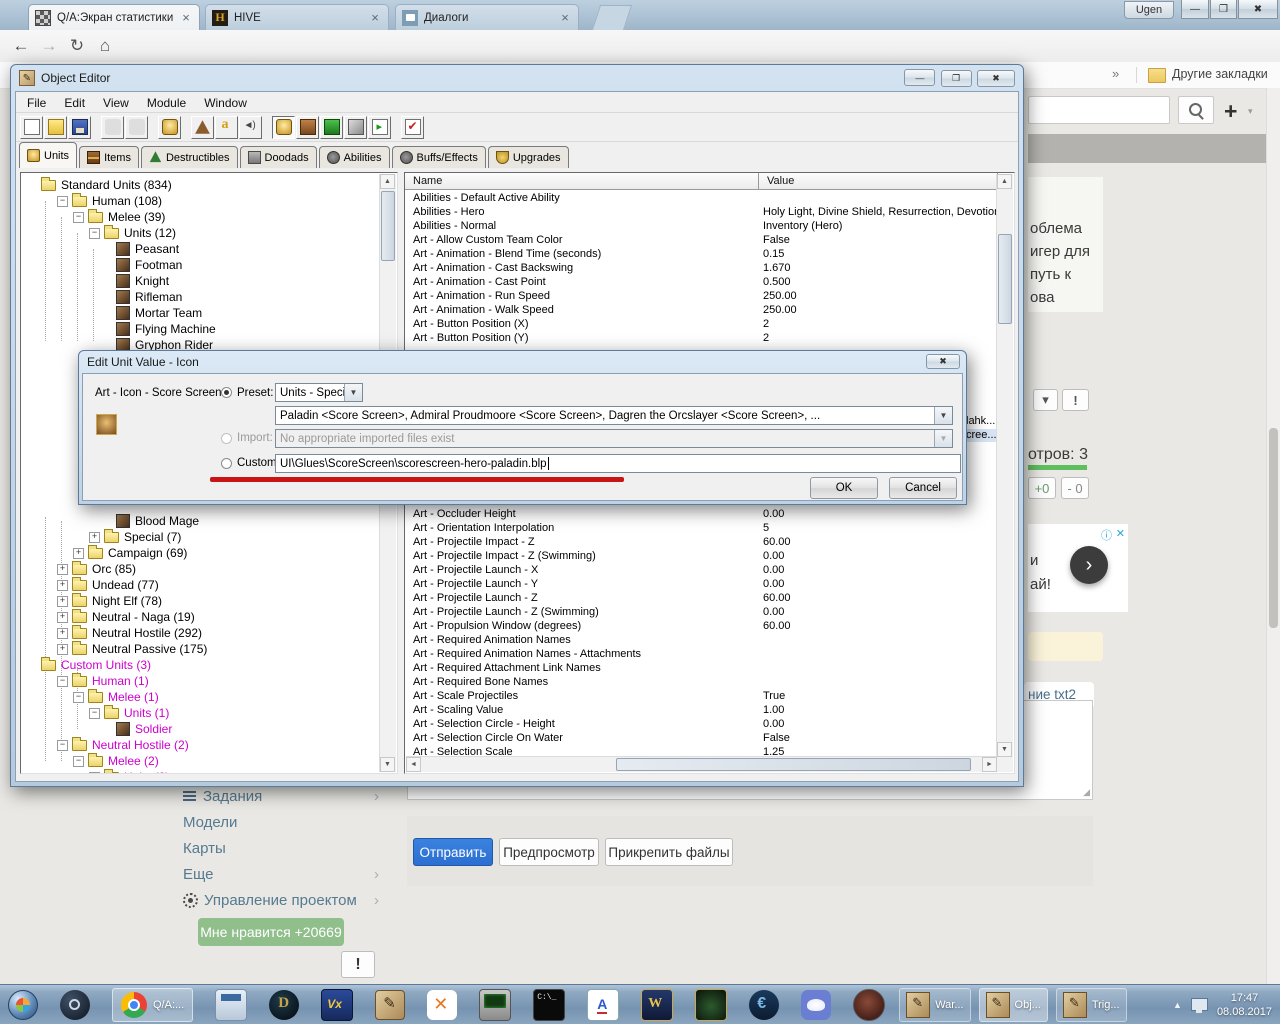 The height and width of the screenshot is (1024, 1280). What do you see at coordinates (79, 127) in the screenshot?
I see `save-button` at bounding box center [79, 127].